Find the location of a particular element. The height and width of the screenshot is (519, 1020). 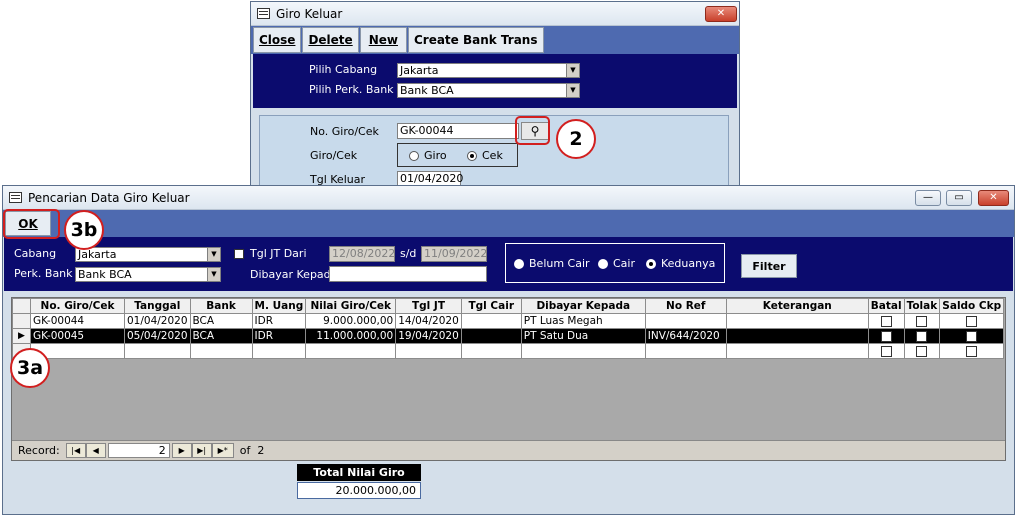

next-record-button: ▶ is located at coordinates (181, 450).